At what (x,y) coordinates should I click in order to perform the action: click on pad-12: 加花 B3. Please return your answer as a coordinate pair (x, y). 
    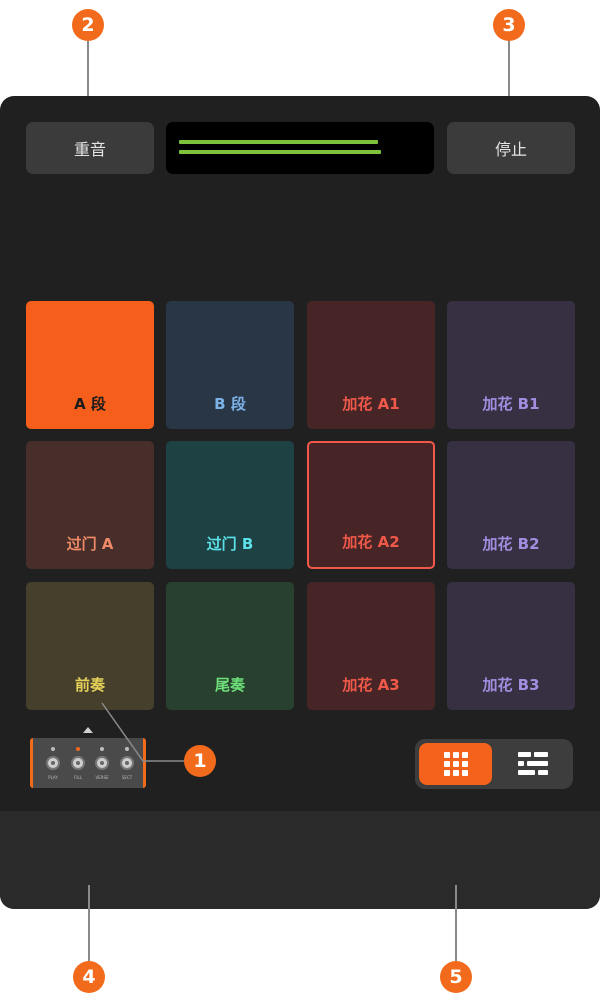
    Looking at the image, I should click on (511, 646).